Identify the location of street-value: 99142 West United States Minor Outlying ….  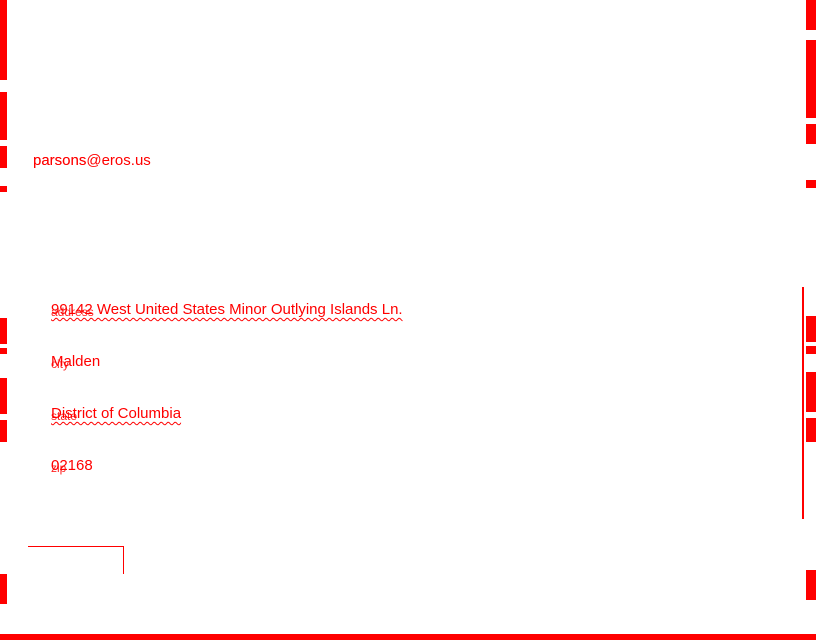
(227, 309).